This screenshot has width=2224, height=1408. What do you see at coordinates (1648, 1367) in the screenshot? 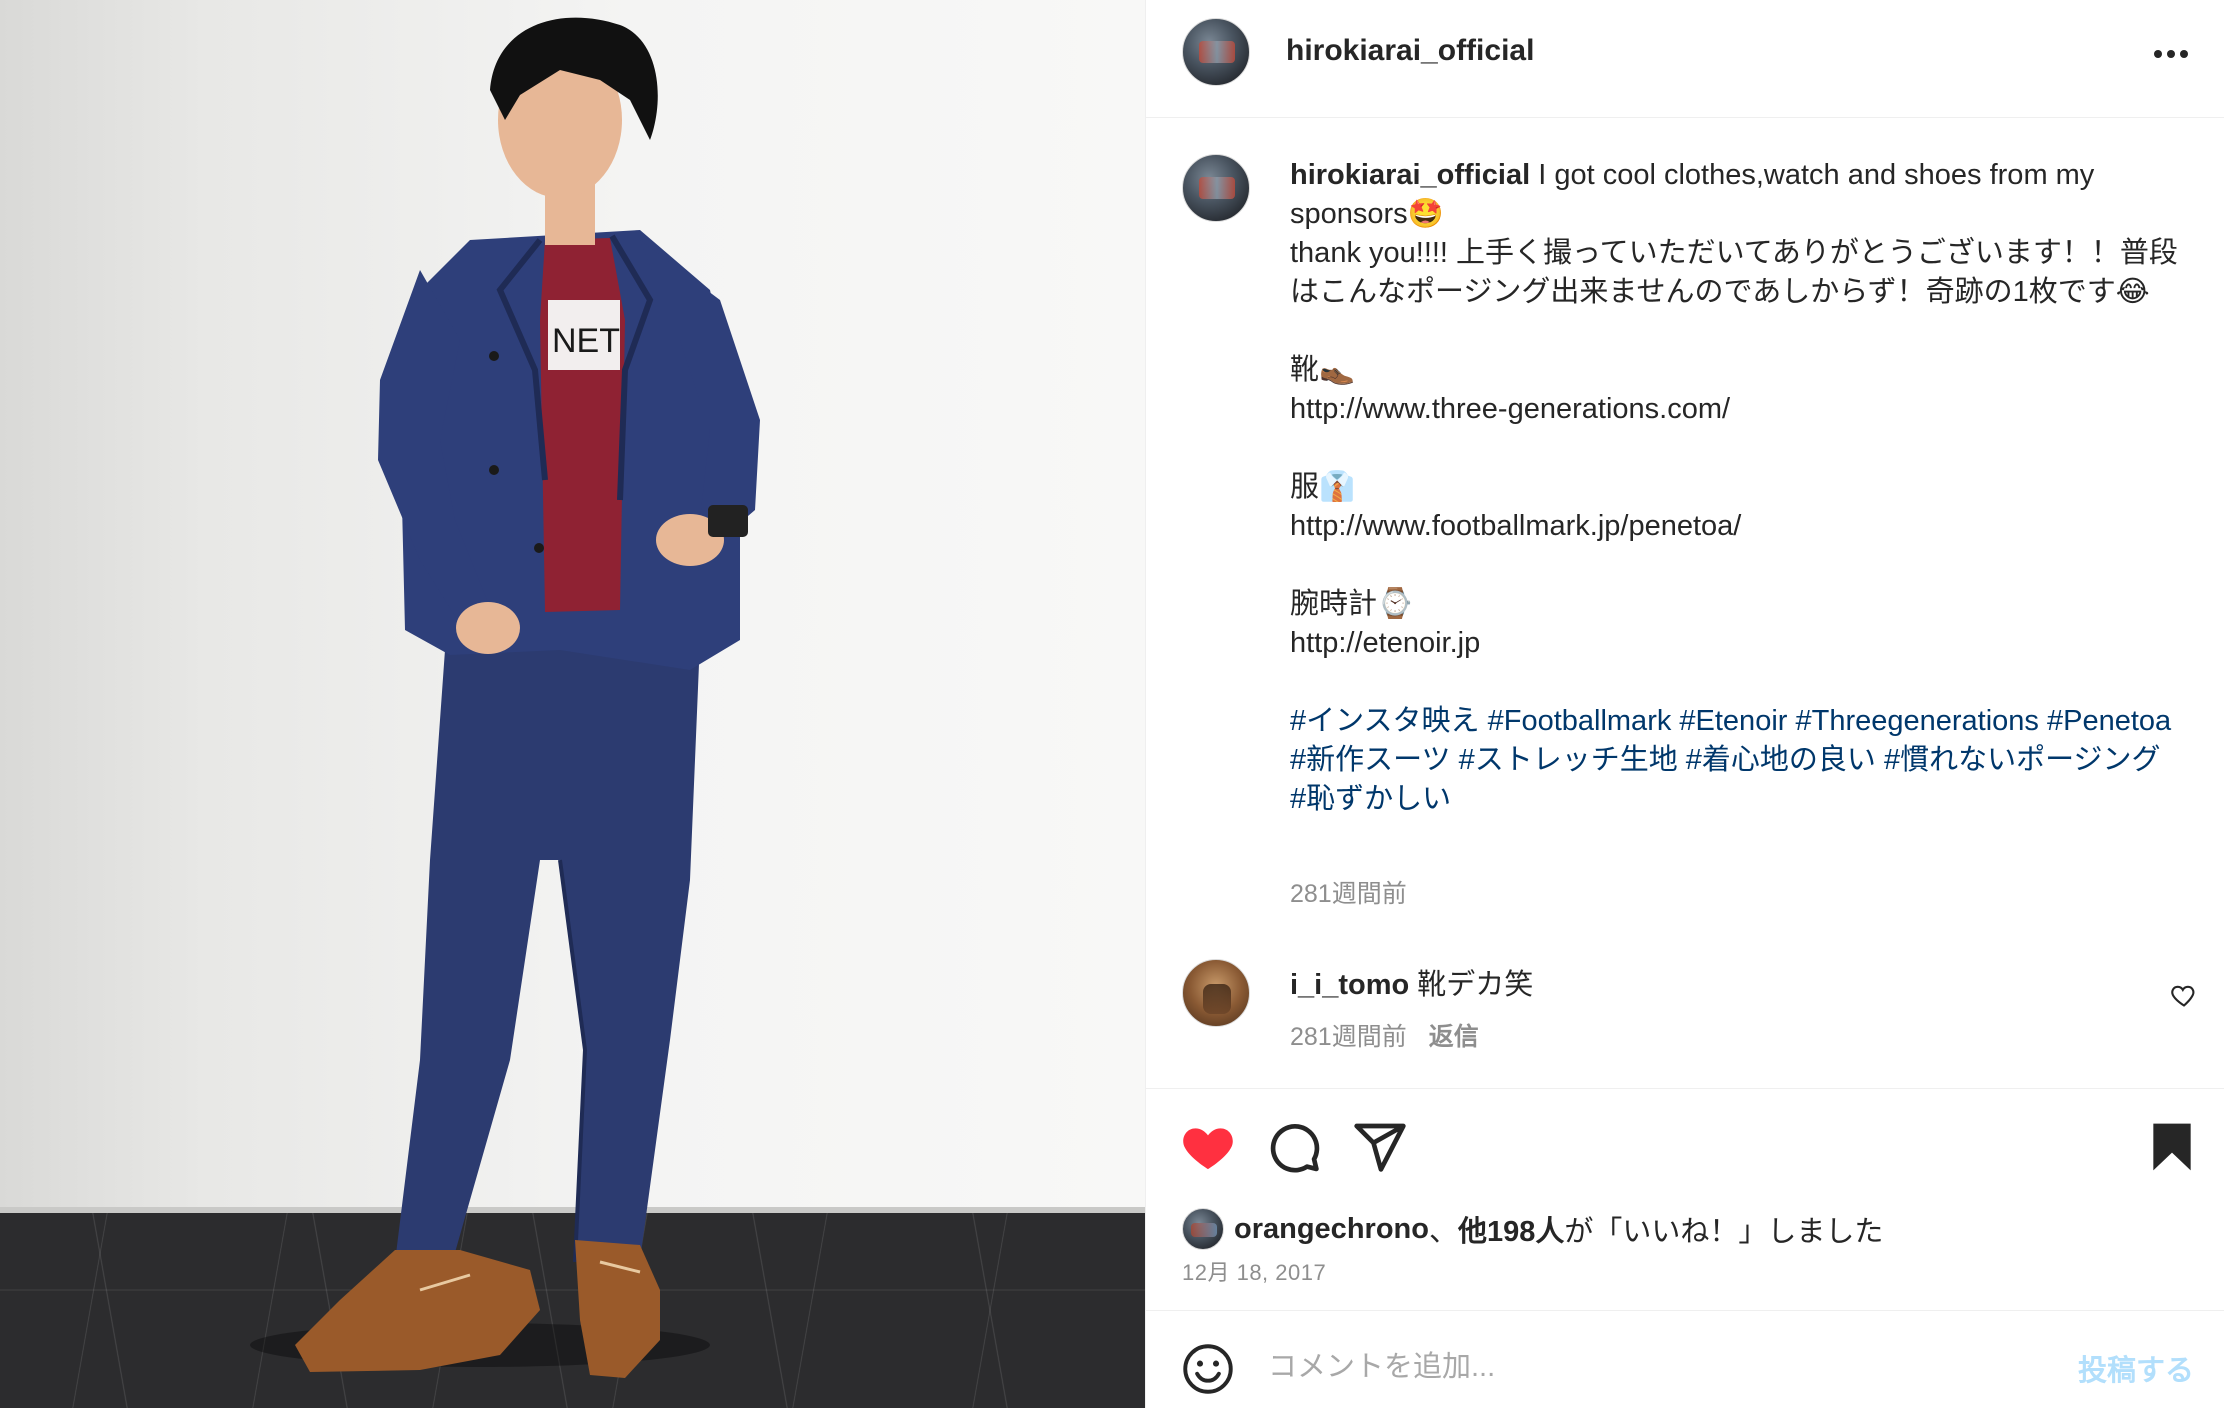
I see `comment-input` at bounding box center [1648, 1367].